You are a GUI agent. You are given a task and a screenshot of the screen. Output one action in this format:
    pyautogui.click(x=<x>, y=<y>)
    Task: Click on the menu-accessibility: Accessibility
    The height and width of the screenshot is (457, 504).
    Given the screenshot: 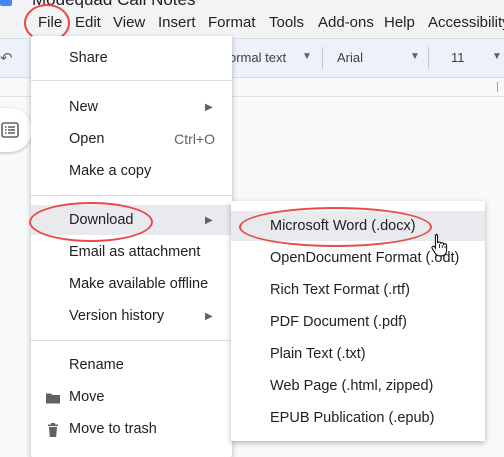 What is the action you would take?
    pyautogui.click(x=466, y=22)
    